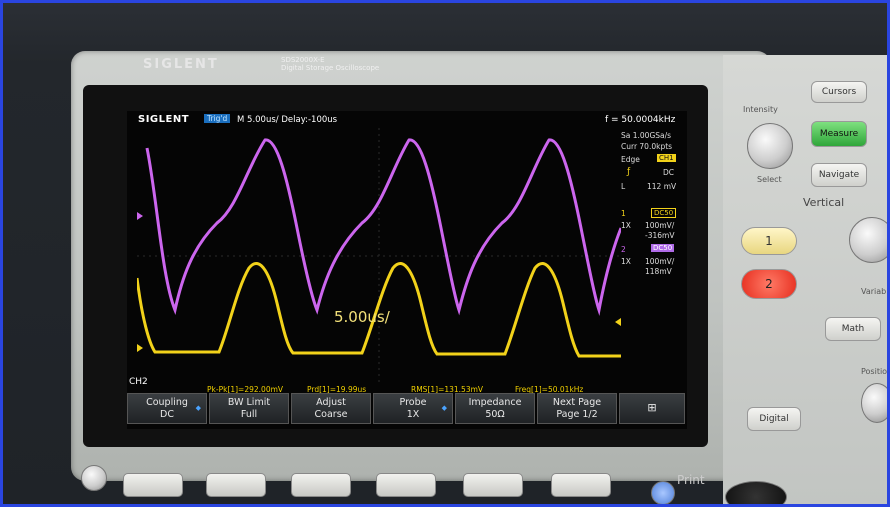 This screenshot has width=890, height=507. What do you see at coordinates (181, 64) in the screenshot?
I see `brand-badge: SIGLENT` at bounding box center [181, 64].